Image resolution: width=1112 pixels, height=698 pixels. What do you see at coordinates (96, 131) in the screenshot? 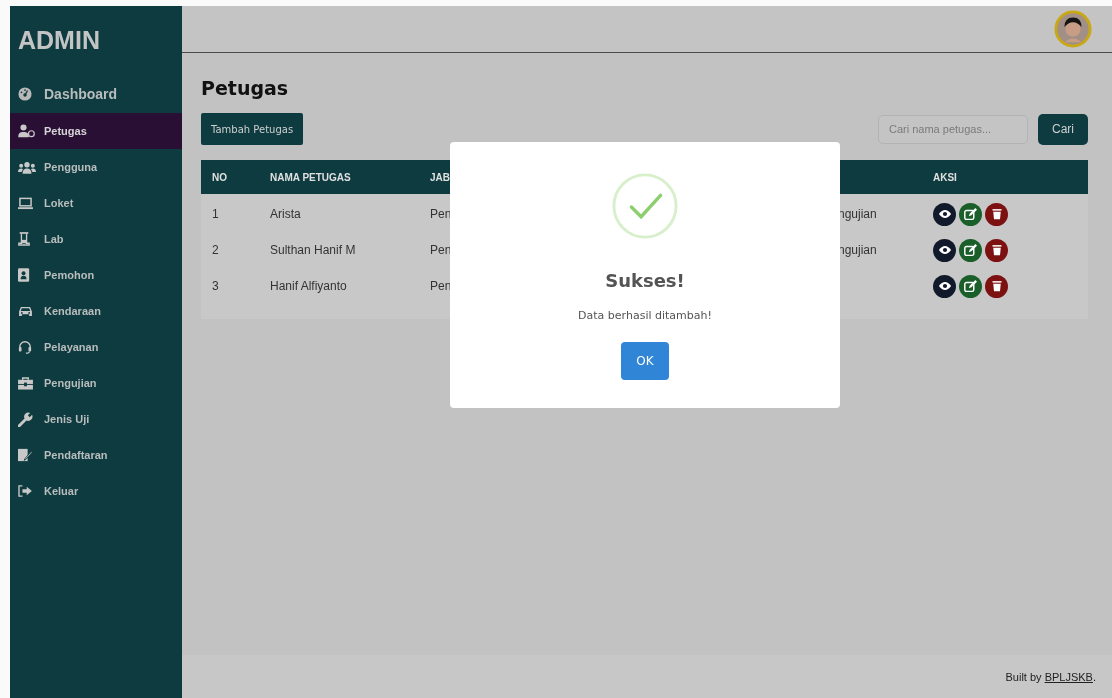
I see `sidebar-item: Petugas` at bounding box center [96, 131].